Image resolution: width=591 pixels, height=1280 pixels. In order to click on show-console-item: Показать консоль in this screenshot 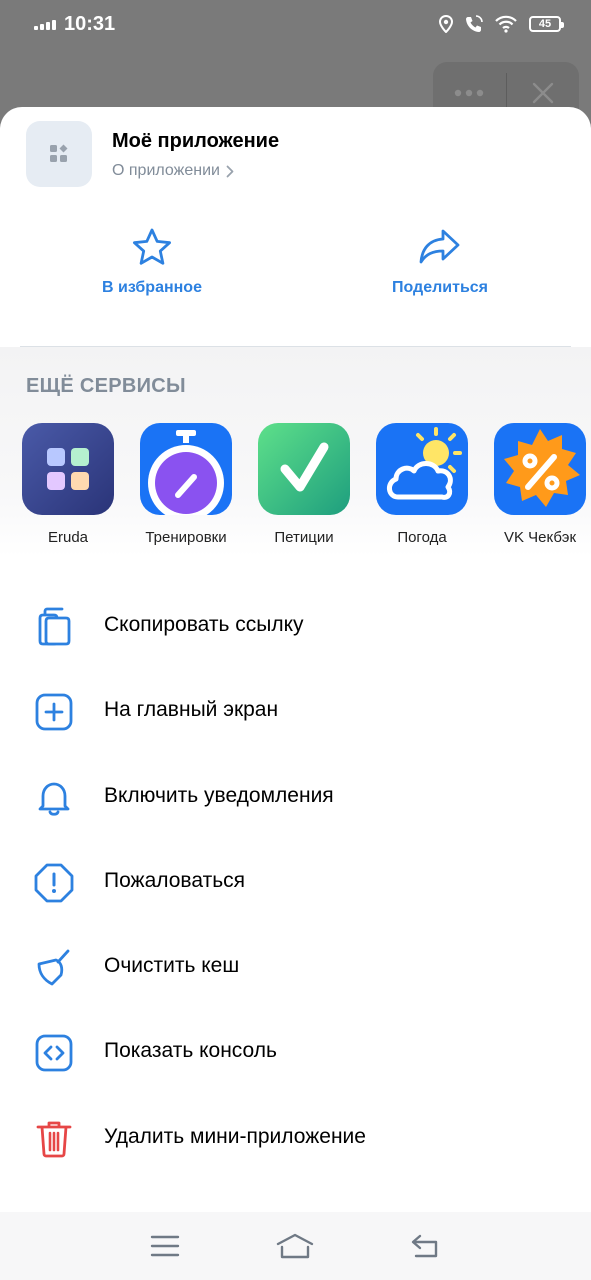, I will do `click(295, 1051)`.